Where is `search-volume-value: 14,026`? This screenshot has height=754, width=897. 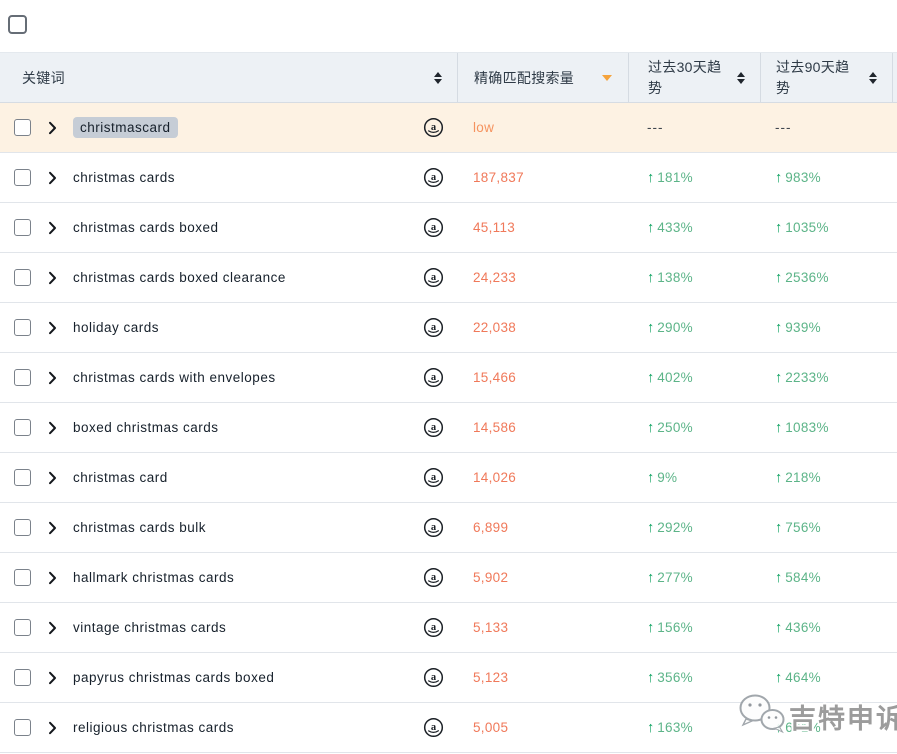 search-volume-value: 14,026 is located at coordinates (495, 477).